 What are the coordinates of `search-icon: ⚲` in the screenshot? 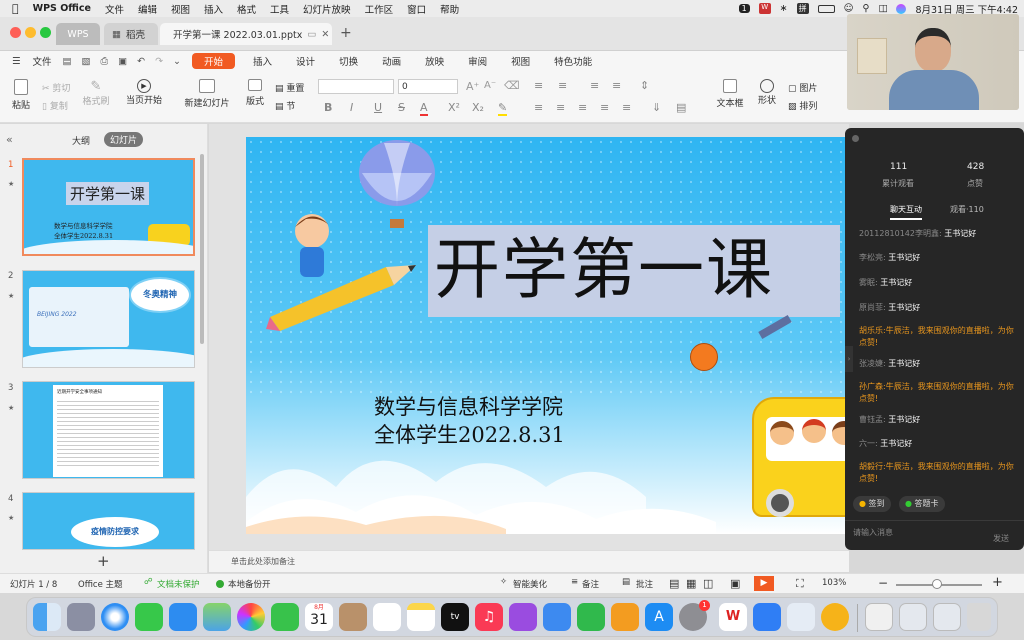 It's located at (866, 8).